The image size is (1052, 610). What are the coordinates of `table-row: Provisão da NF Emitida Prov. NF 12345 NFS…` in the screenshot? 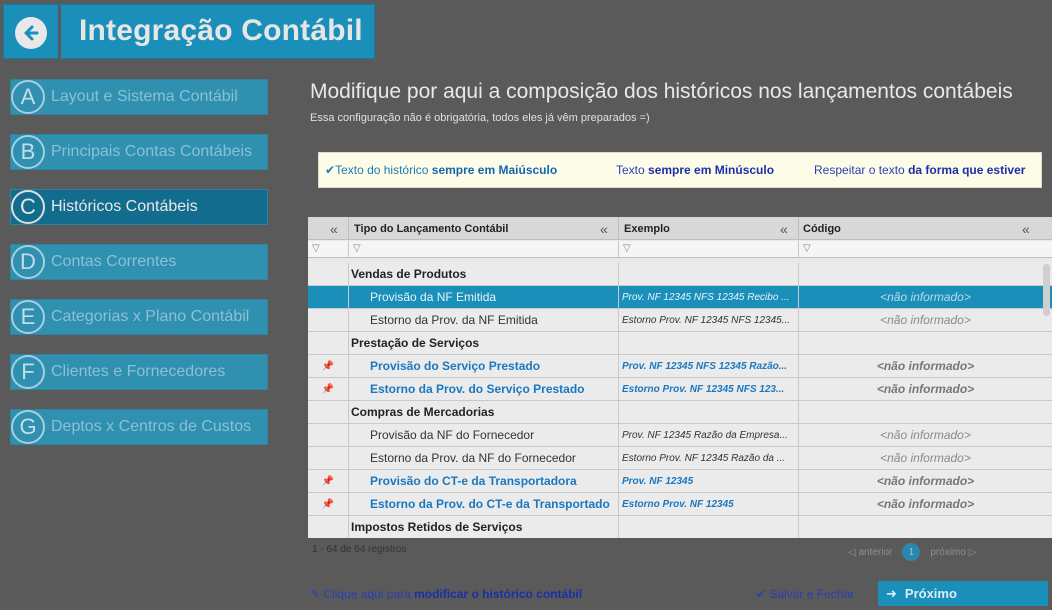 It's located at (680, 297).